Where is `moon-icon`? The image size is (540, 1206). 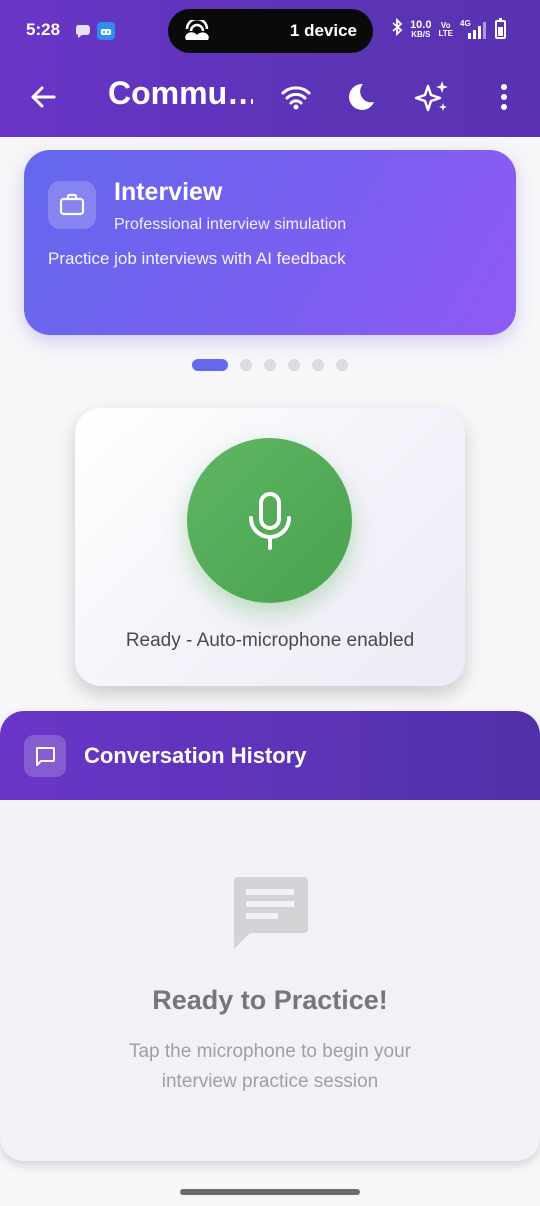 moon-icon is located at coordinates (361, 96).